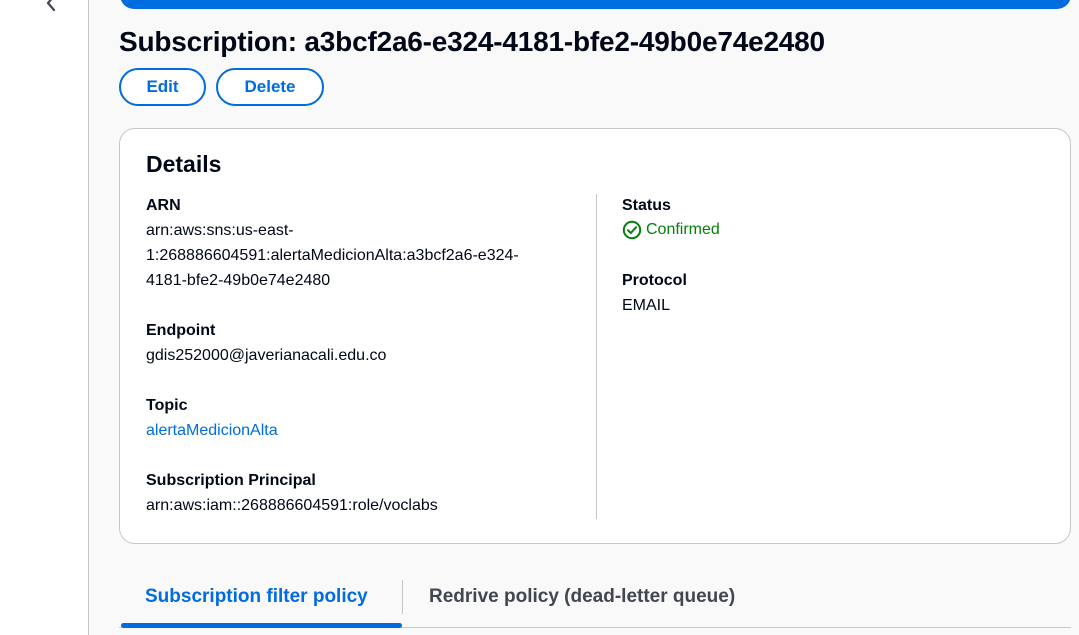  What do you see at coordinates (220, 230) in the screenshot?
I see `arn-value-line: arn:aws:sns:us-east-` at bounding box center [220, 230].